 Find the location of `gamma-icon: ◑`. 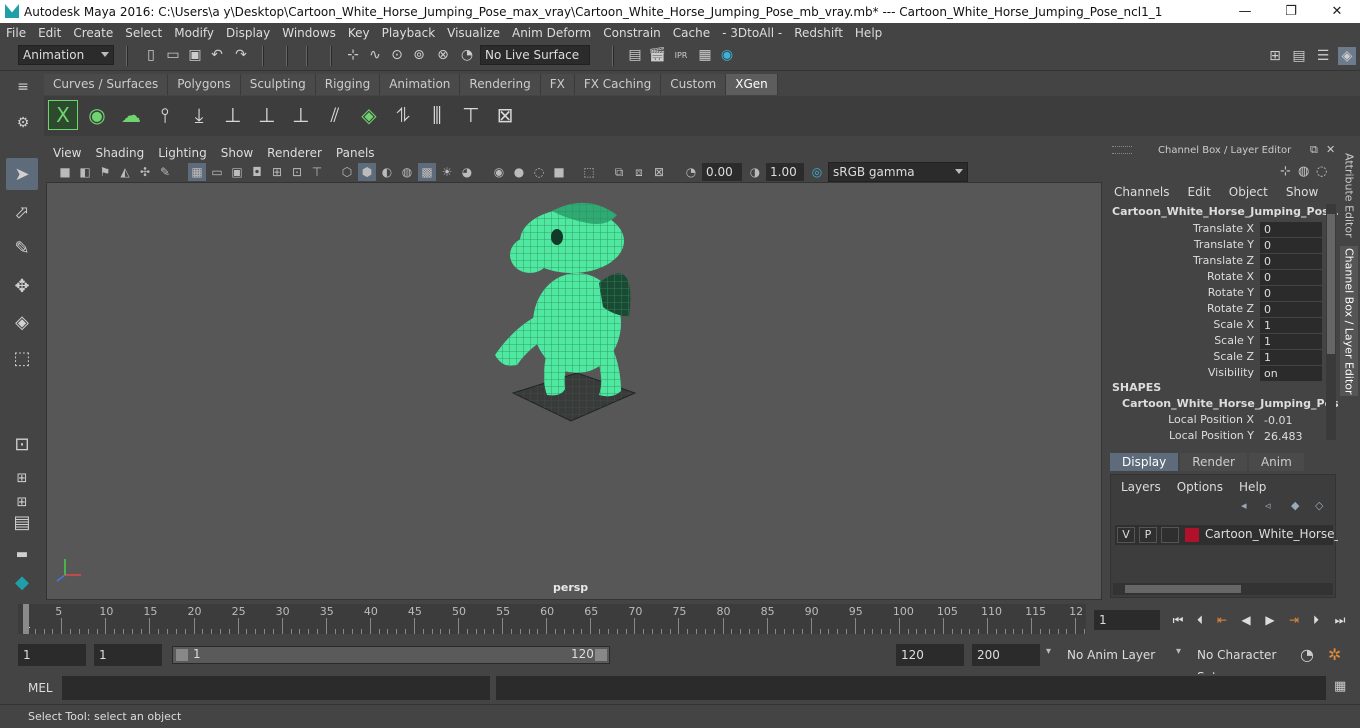

gamma-icon: ◑ is located at coordinates (755, 172).